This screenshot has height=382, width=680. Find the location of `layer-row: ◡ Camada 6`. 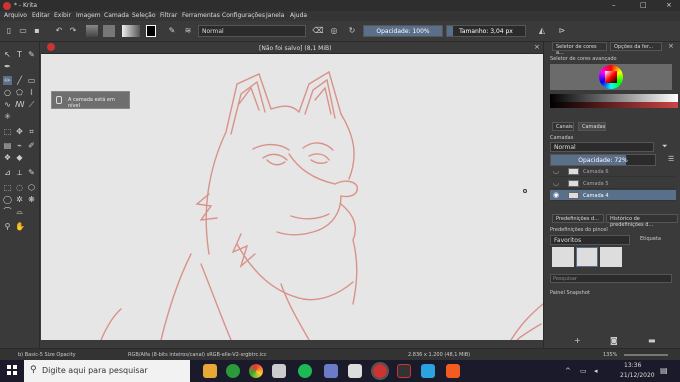

layer-row: ◡ Camada 6 is located at coordinates (613, 171).